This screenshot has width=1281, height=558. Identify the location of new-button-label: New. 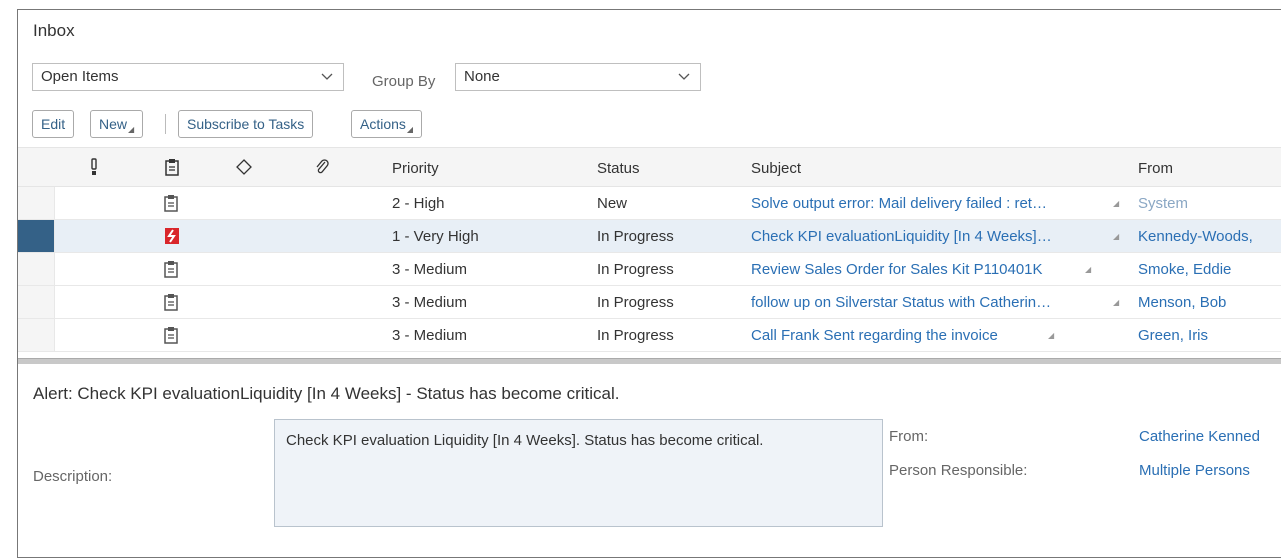
(113, 124).